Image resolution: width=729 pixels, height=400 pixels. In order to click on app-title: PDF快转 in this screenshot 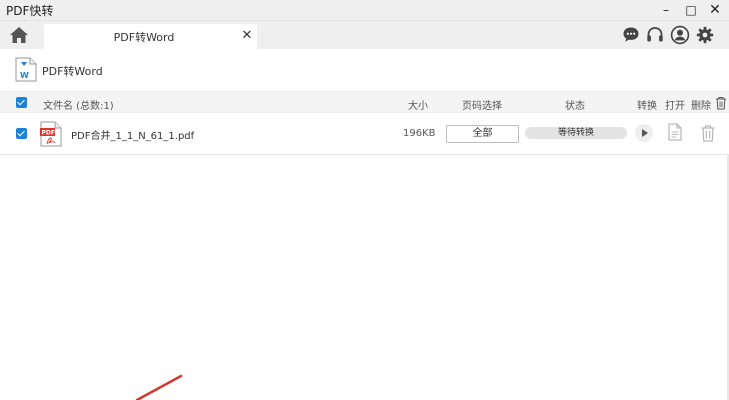, I will do `click(30, 11)`.